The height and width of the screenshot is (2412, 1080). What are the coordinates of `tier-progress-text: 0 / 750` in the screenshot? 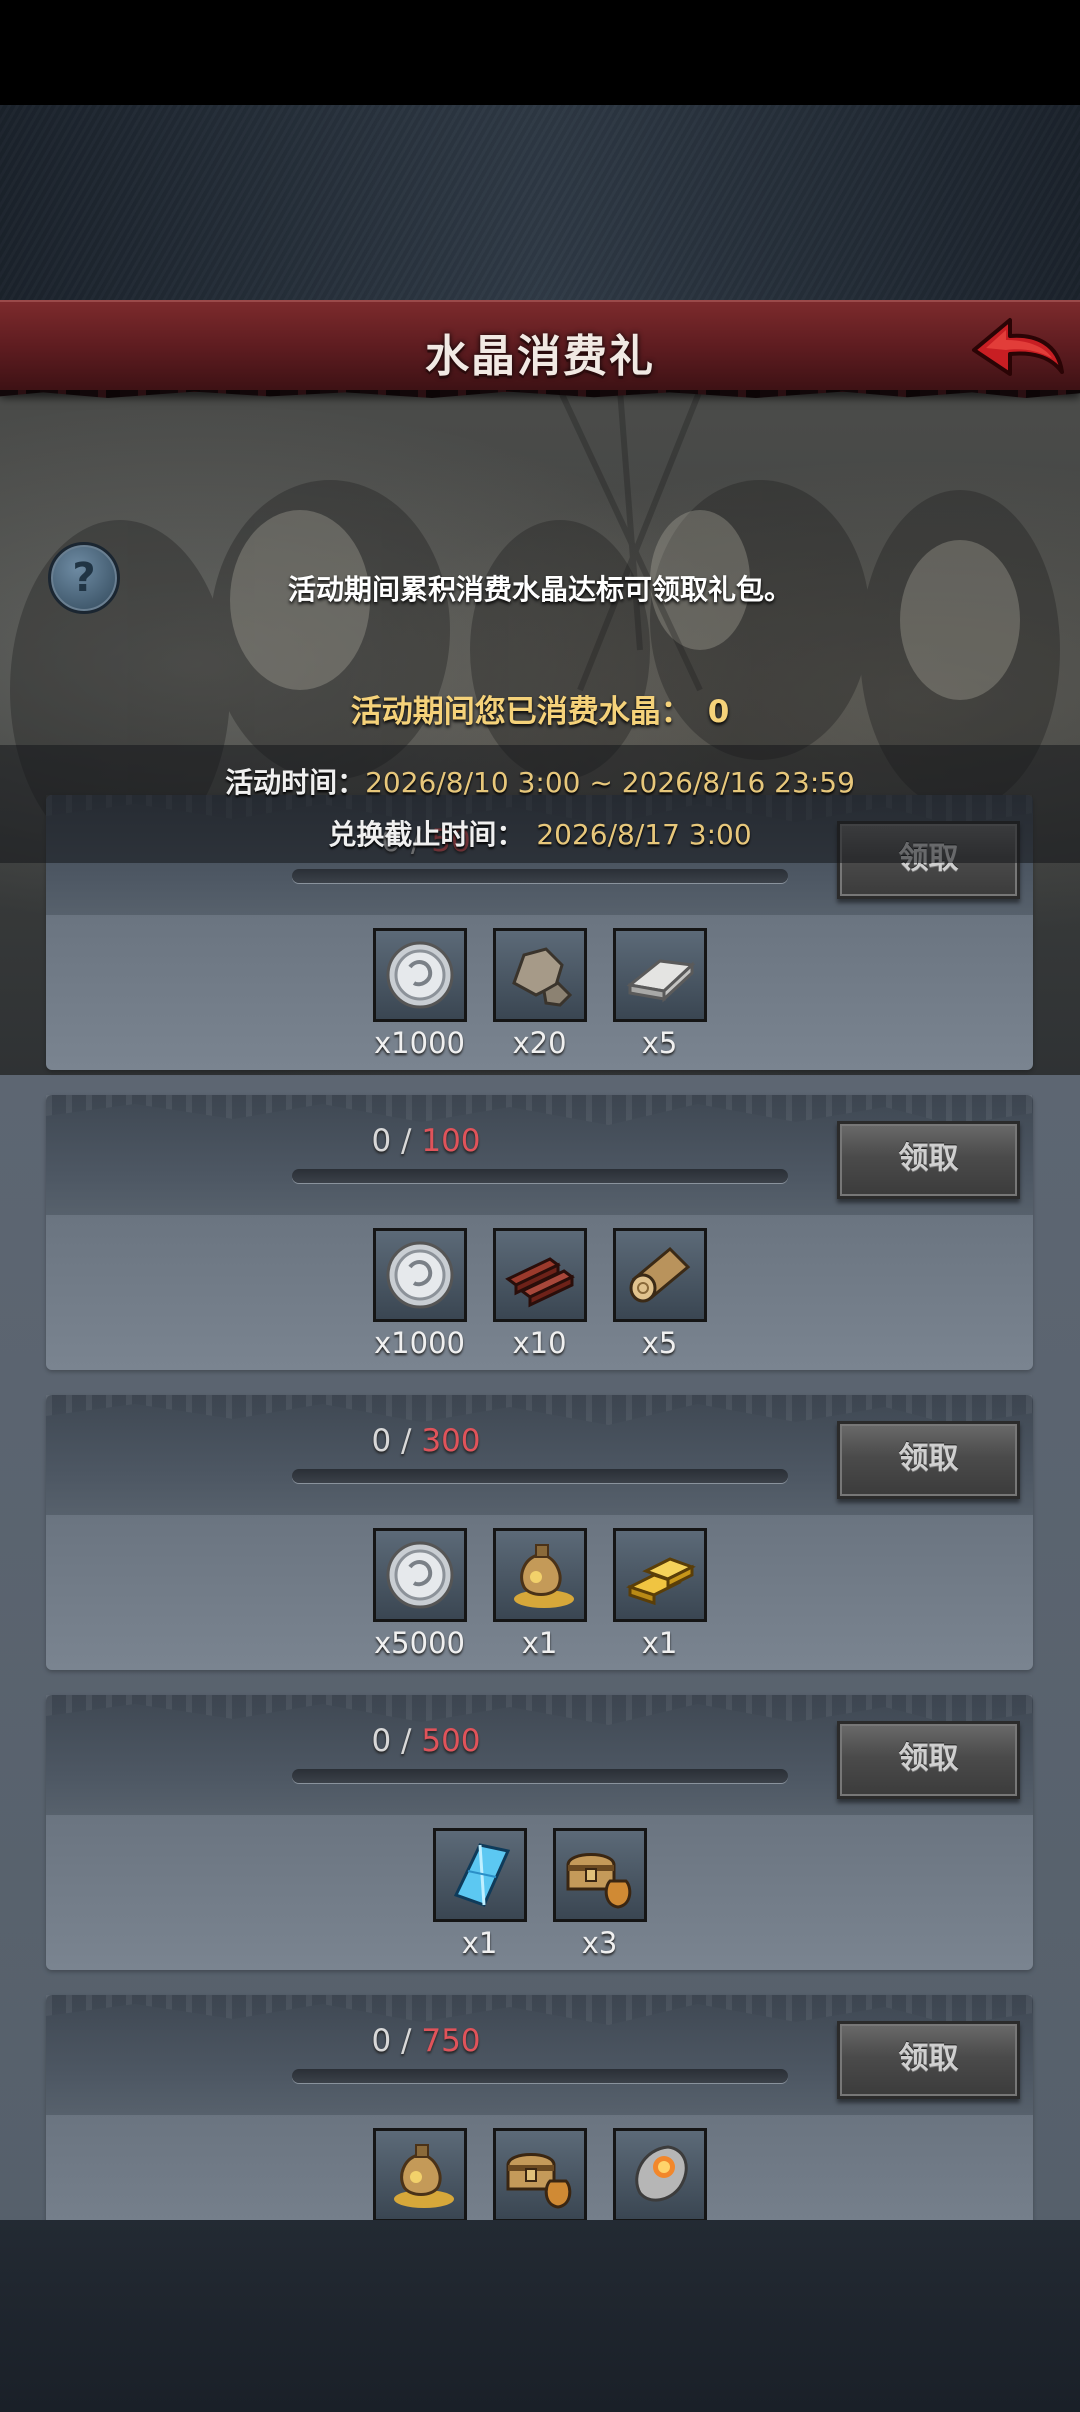 It's located at (426, 2041).